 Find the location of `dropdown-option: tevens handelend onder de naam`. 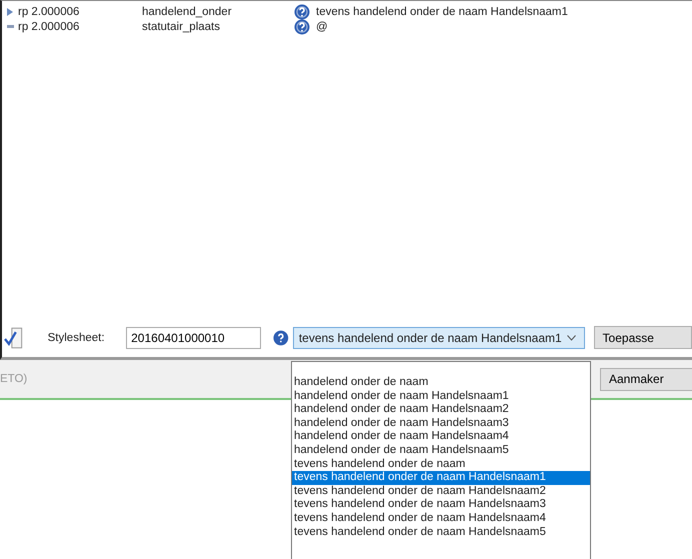

dropdown-option: tevens handelend onder de naam is located at coordinates (441, 465).